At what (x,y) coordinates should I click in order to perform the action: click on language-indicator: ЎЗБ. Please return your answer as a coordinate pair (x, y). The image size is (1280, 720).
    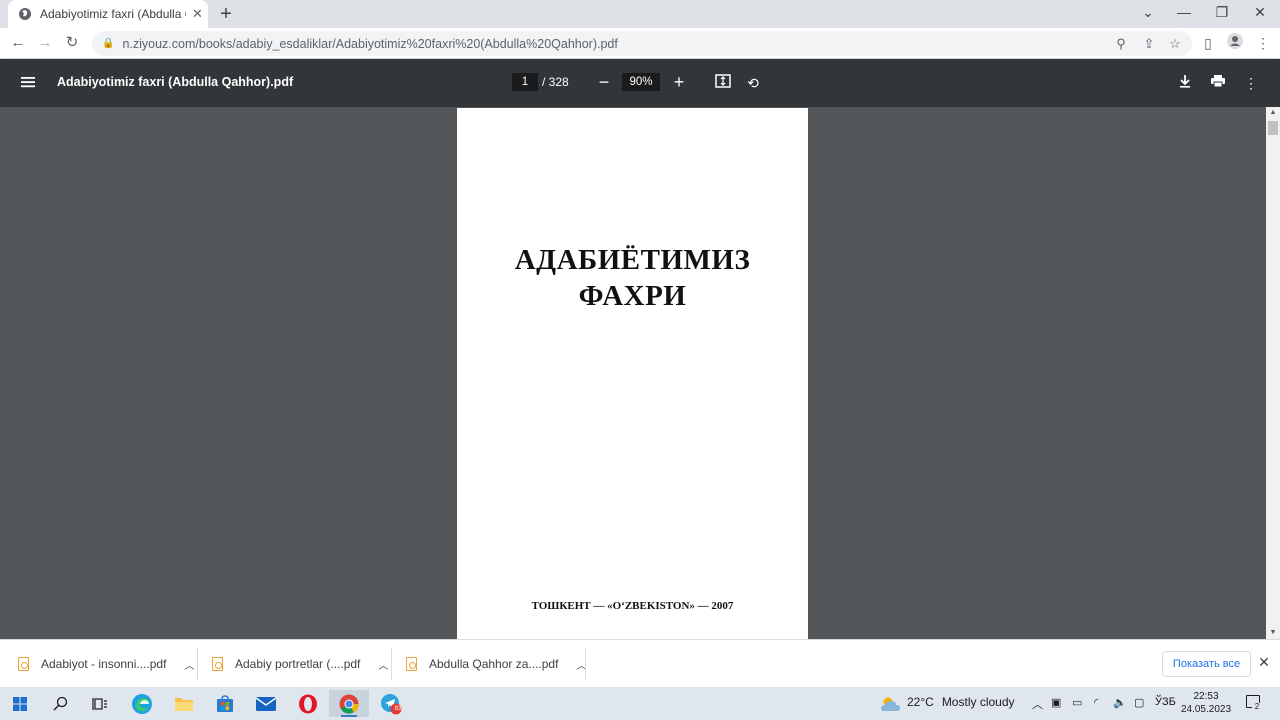
    Looking at the image, I should click on (1165, 702).